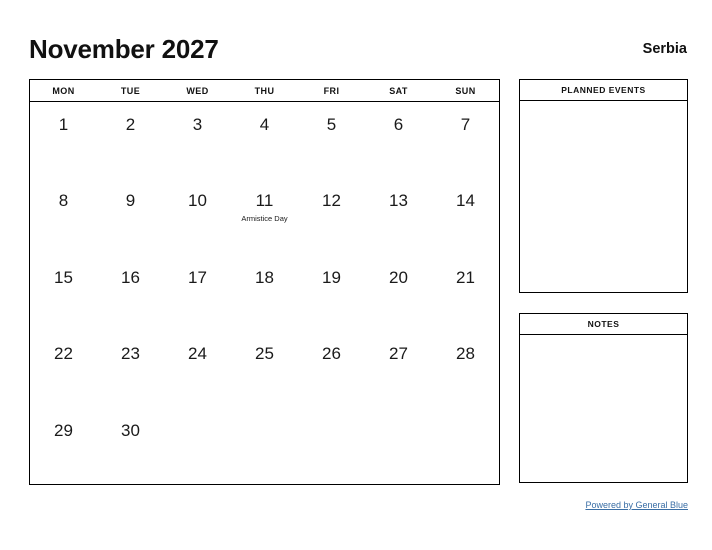  Describe the element at coordinates (465, 354) in the screenshot. I see `day-number: 28` at that location.